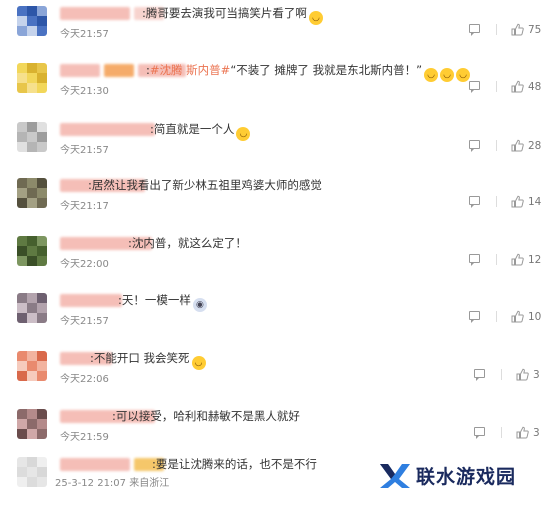  I want to click on watermark-text: 联水游戏园, so click(466, 476).